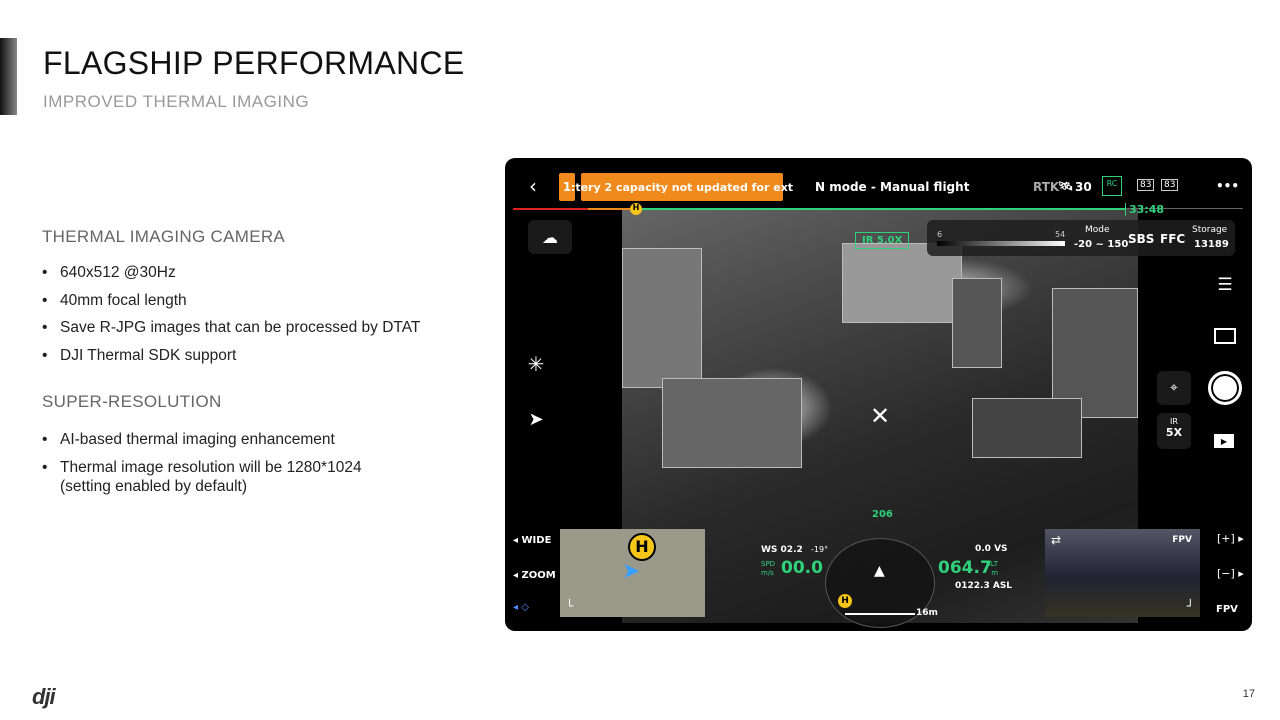 Image resolution: width=1280 pixels, height=720 pixels. I want to click on zoom-out-button: [−] ▸, so click(1230, 573).